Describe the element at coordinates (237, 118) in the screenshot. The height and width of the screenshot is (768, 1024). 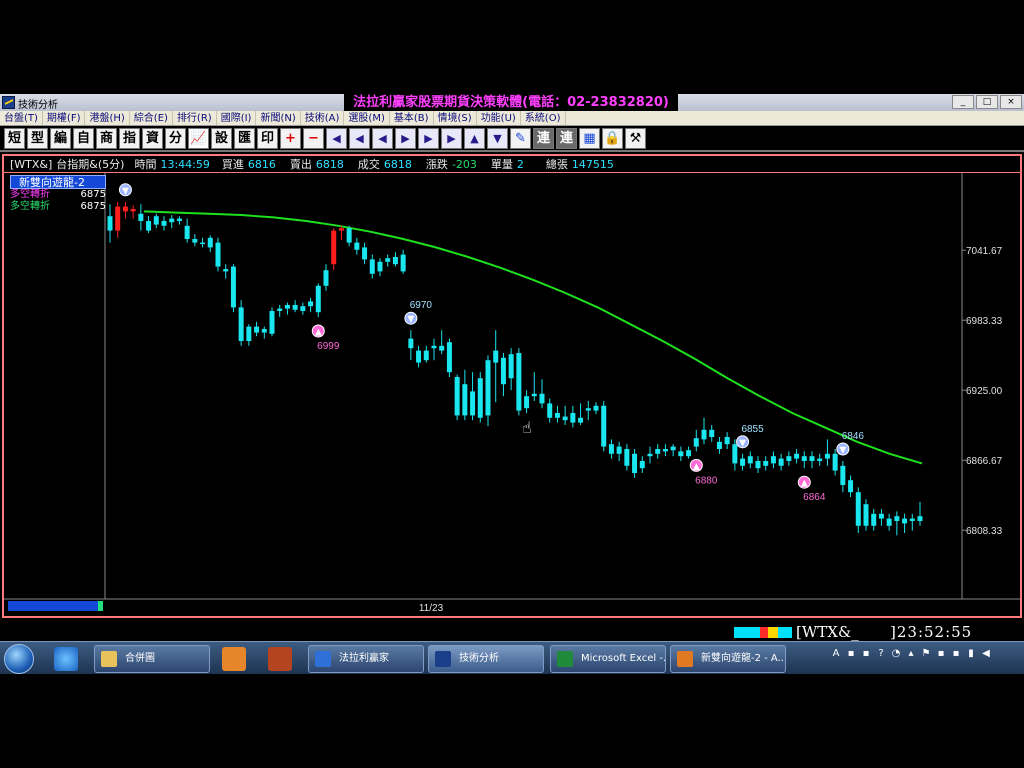
I see `menu-item: 國際(I)` at that location.